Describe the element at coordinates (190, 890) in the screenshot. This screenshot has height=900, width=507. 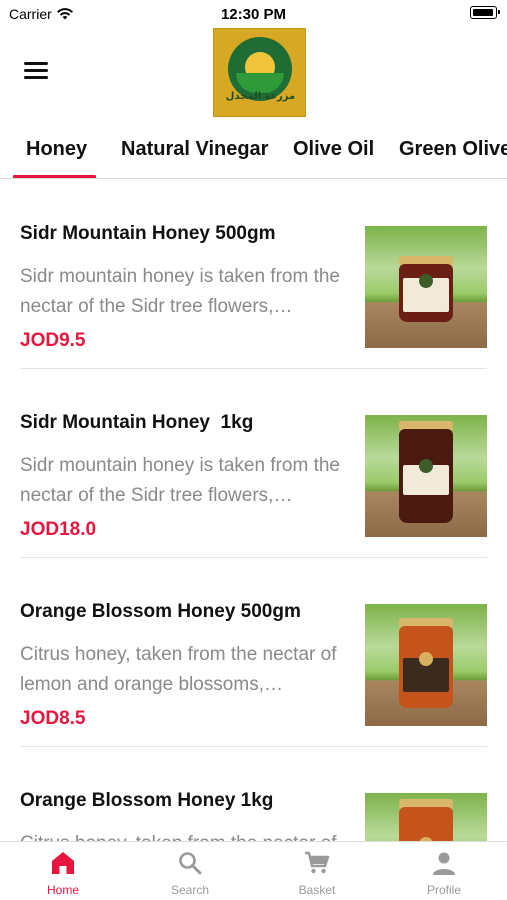
I see `nav-search-label: Search` at that location.